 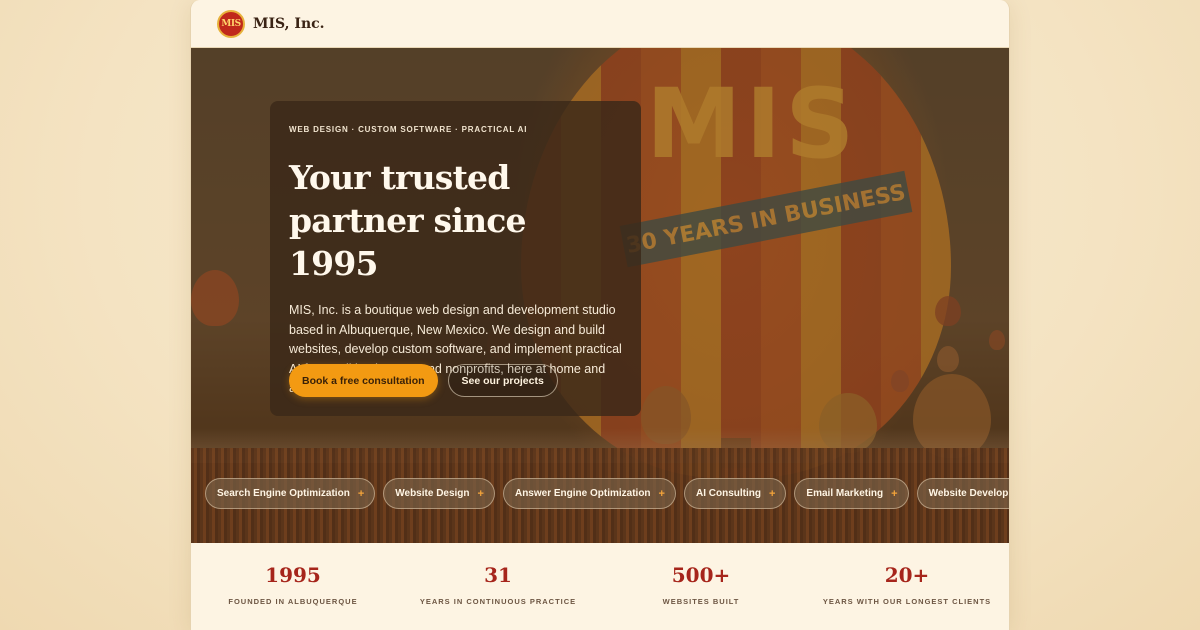 I want to click on service-chip-seo: Search Engine Optimization +, so click(x=290, y=493).